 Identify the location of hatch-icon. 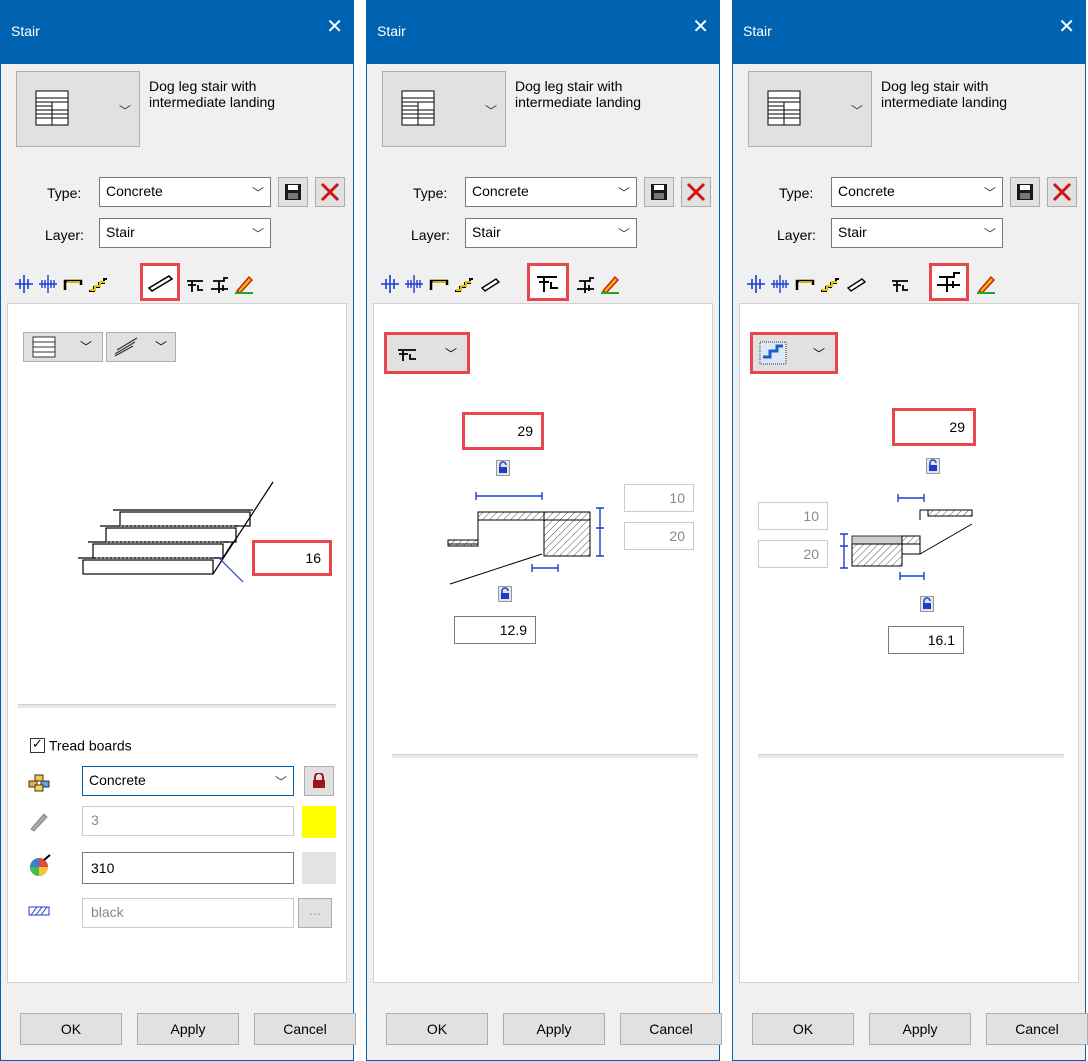
(39, 911).